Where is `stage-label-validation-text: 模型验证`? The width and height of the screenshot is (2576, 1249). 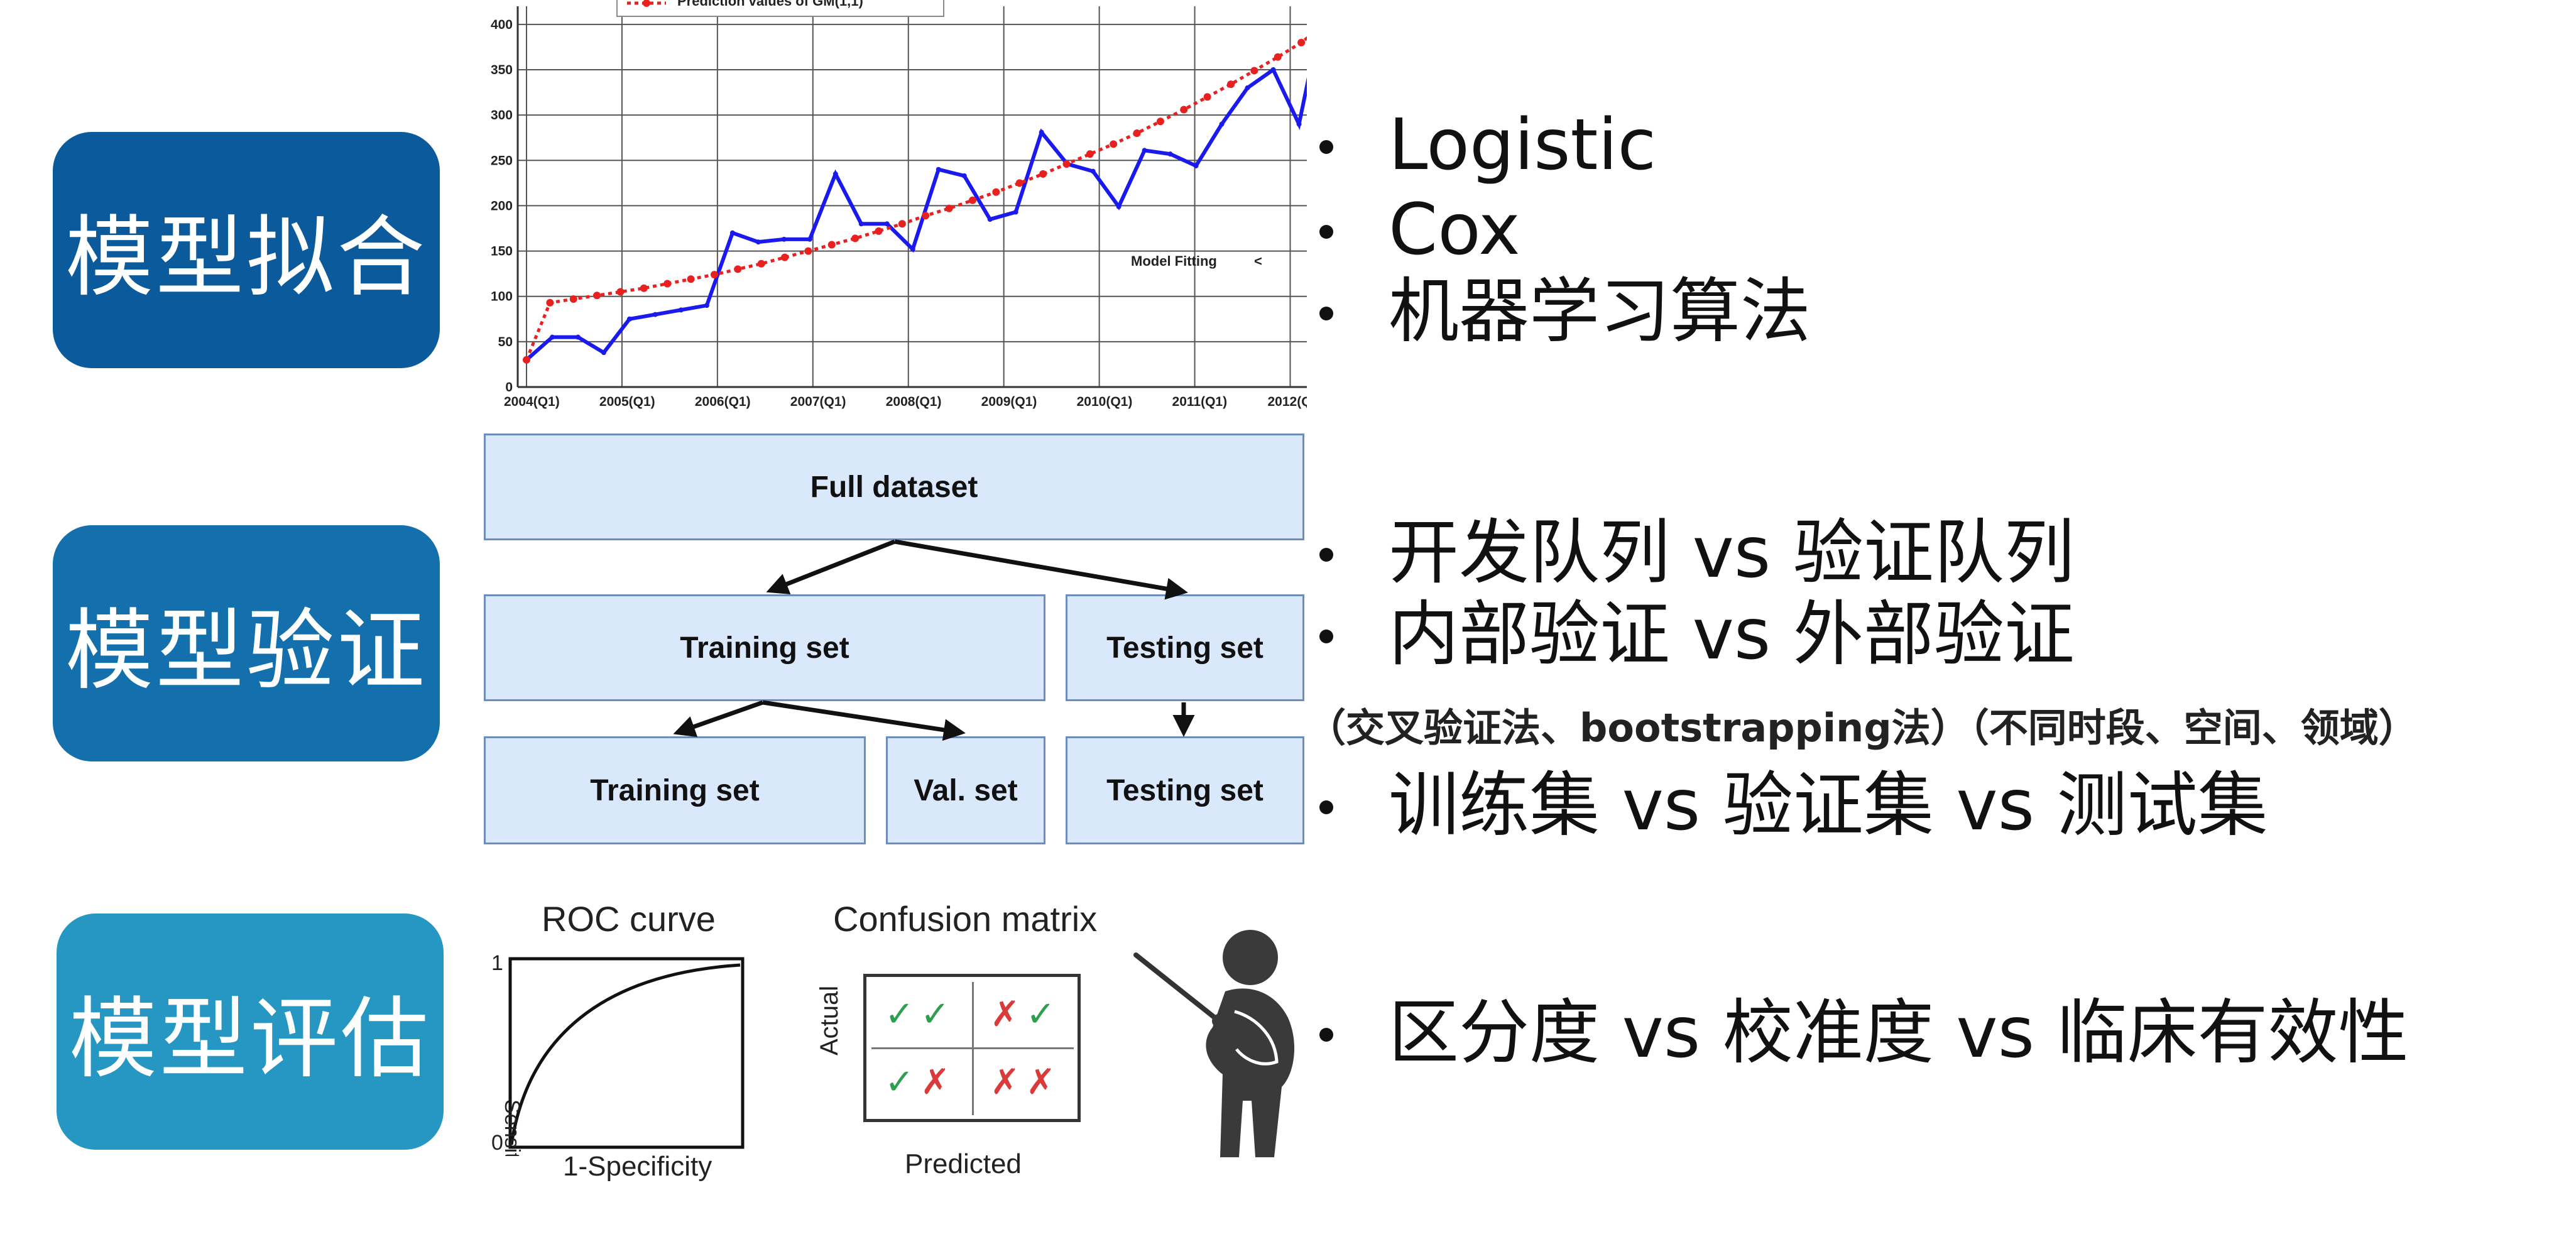 stage-label-validation-text: 模型验证 is located at coordinates (246, 651).